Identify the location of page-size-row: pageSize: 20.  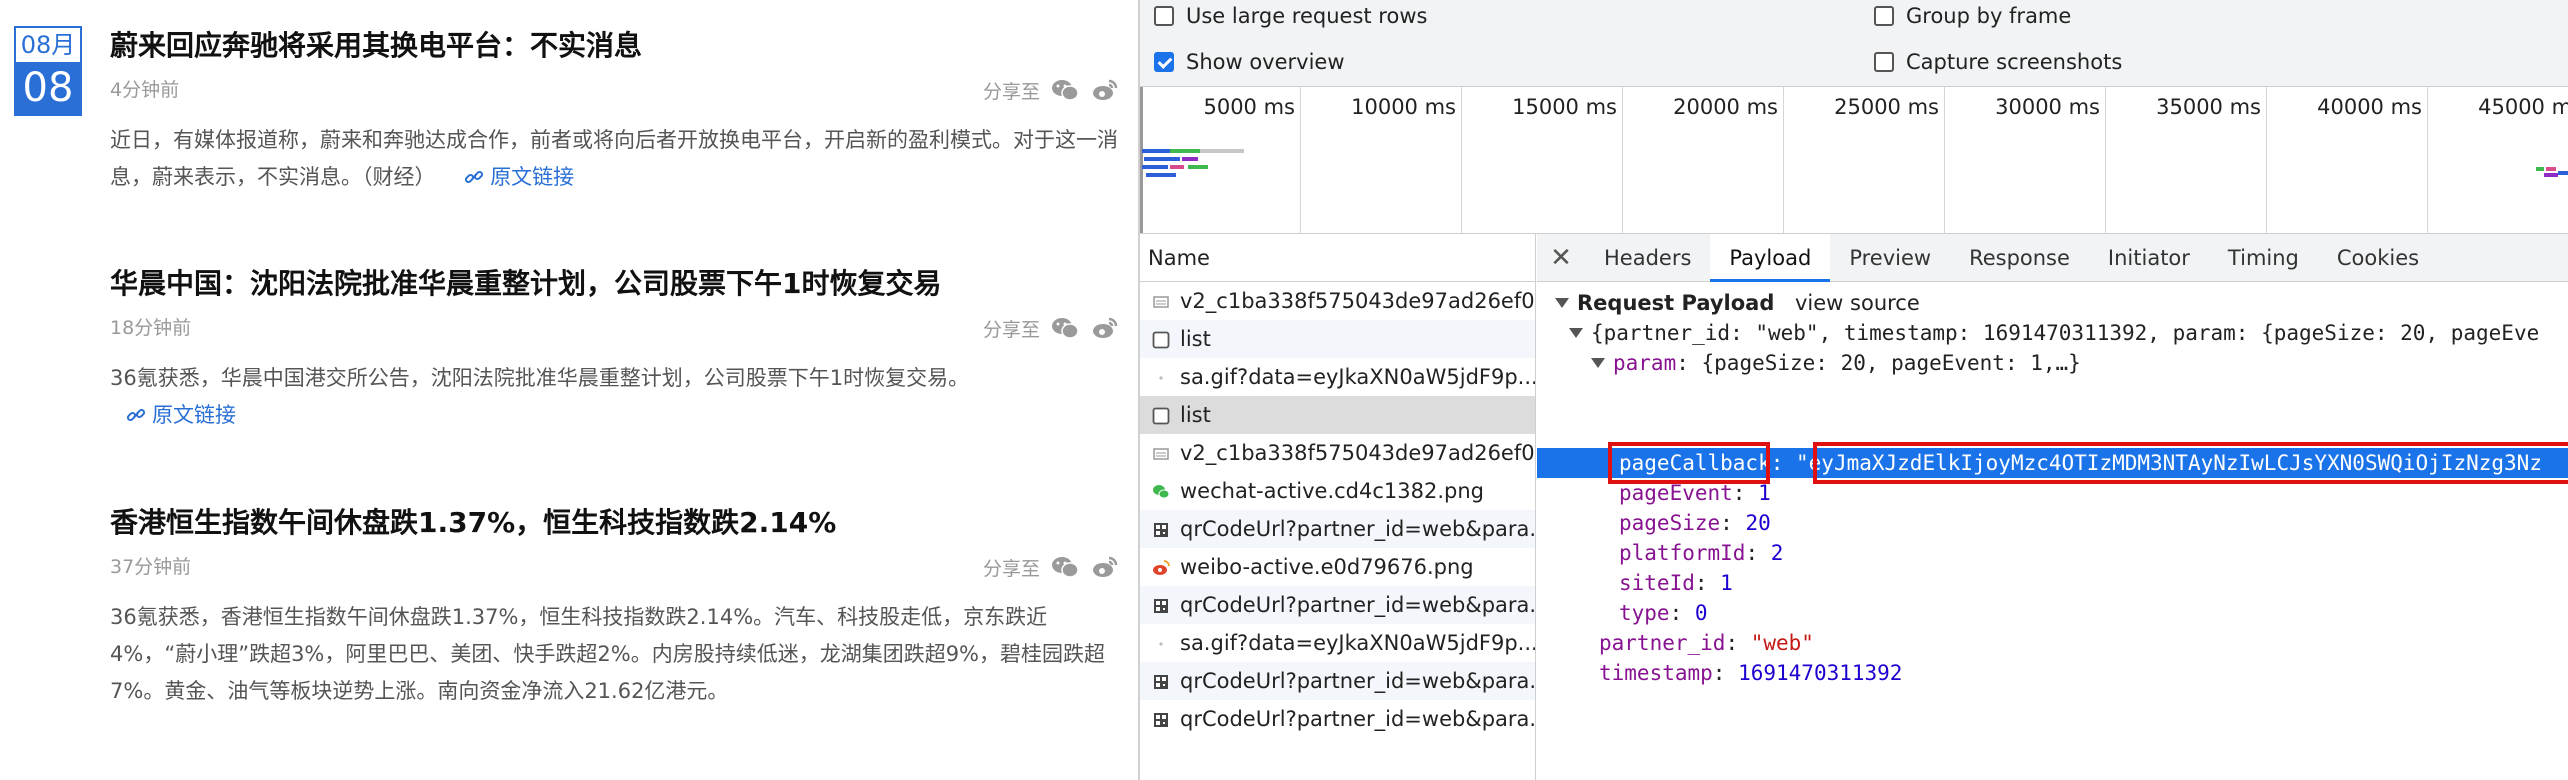
(1695, 523).